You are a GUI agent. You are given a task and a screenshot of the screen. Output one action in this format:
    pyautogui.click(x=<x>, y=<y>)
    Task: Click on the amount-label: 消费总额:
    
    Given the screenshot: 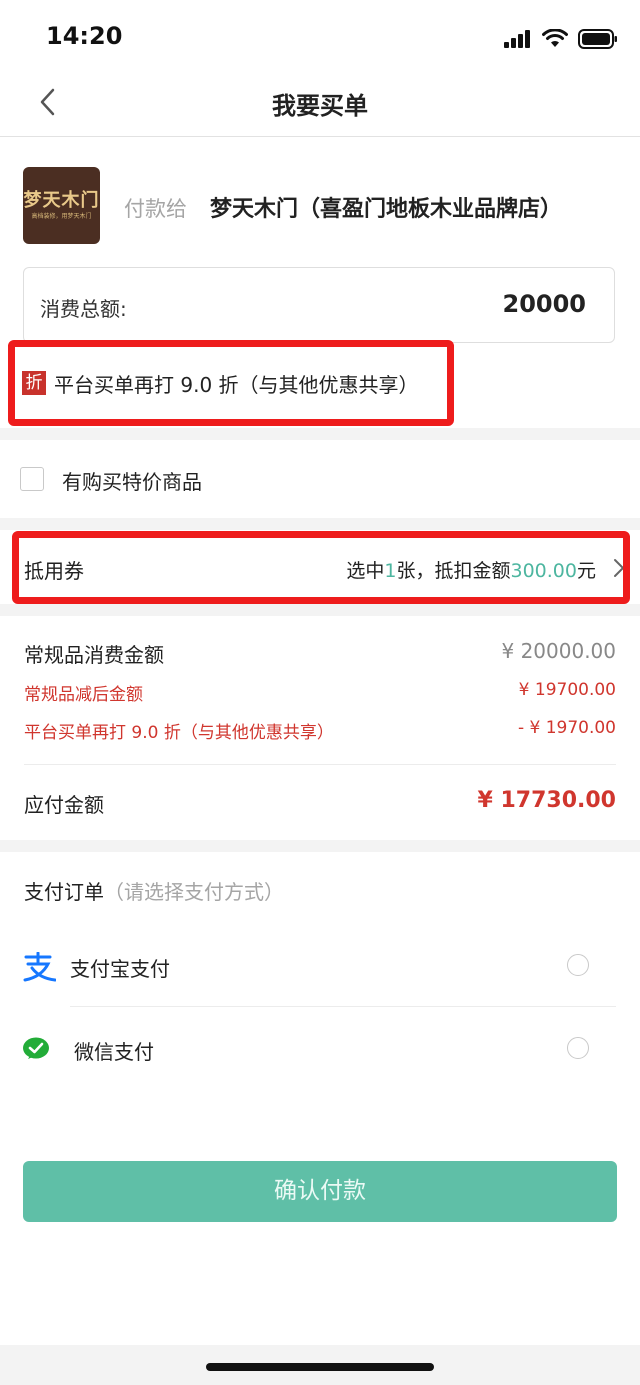 What is the action you would take?
    pyautogui.click(x=83, y=309)
    